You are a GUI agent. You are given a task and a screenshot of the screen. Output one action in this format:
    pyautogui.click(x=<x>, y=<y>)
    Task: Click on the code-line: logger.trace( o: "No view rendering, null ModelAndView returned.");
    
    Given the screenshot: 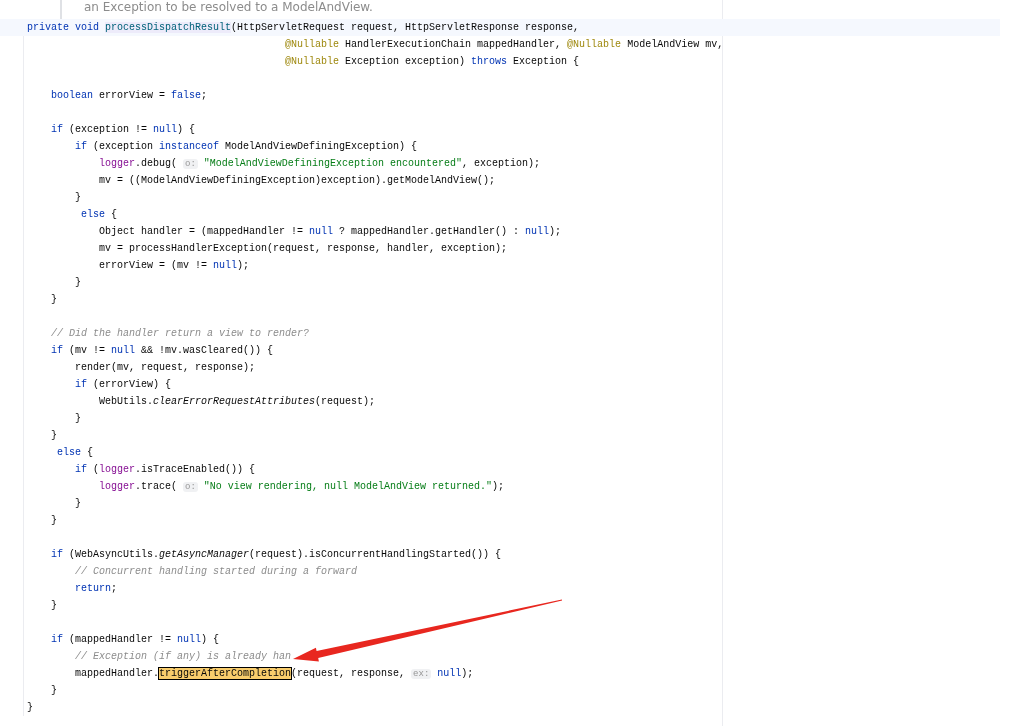 What is the action you would take?
    pyautogui.click(x=301, y=487)
    